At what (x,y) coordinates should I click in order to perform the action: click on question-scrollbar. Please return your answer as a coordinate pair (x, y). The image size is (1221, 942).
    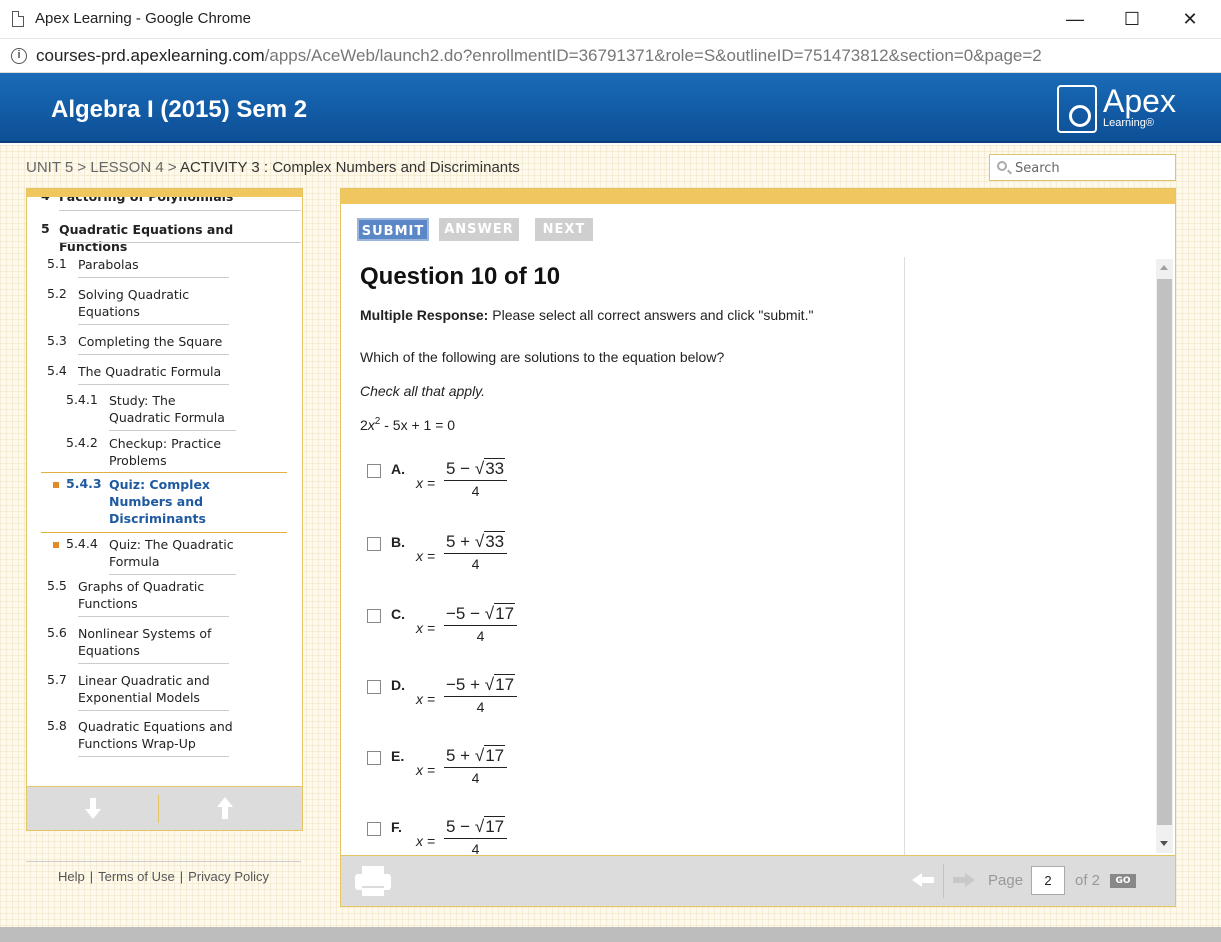
    Looking at the image, I should click on (1164, 556).